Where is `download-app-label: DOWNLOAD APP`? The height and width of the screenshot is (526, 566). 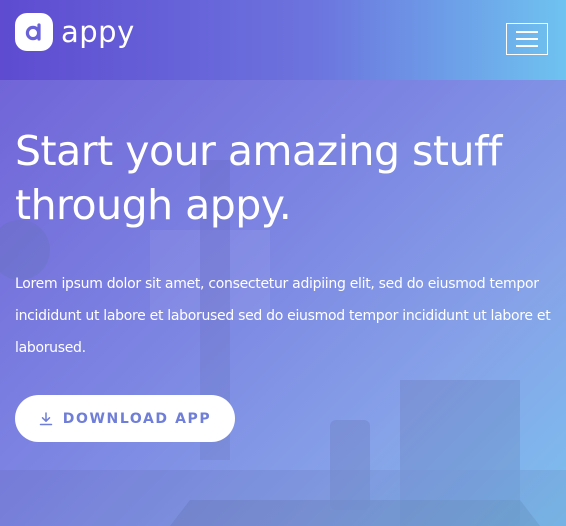
download-app-label: DOWNLOAD APP is located at coordinates (137, 418).